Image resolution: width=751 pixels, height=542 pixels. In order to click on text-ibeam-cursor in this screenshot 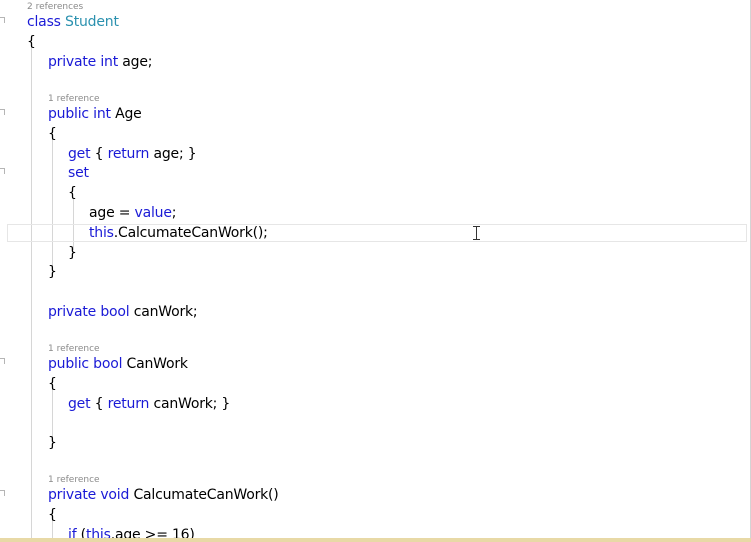, I will do `click(476, 233)`.